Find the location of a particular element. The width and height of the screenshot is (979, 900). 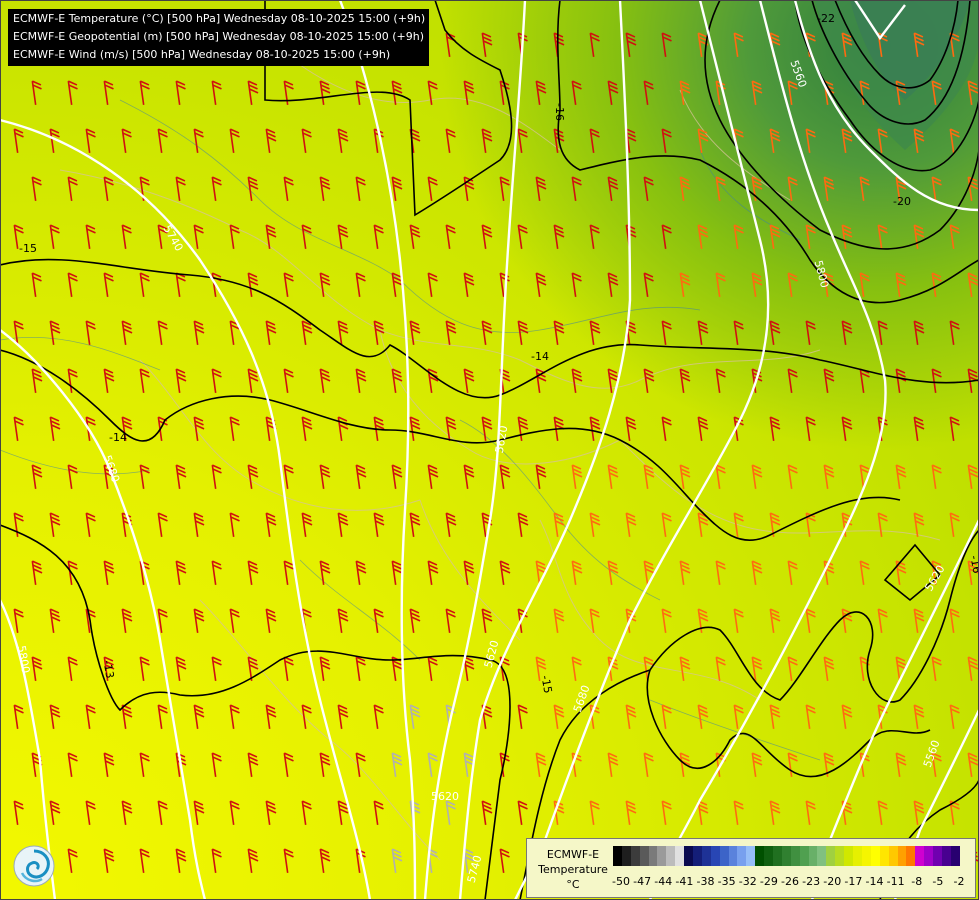

colorbar-unit: °C is located at coordinates (573, 884).